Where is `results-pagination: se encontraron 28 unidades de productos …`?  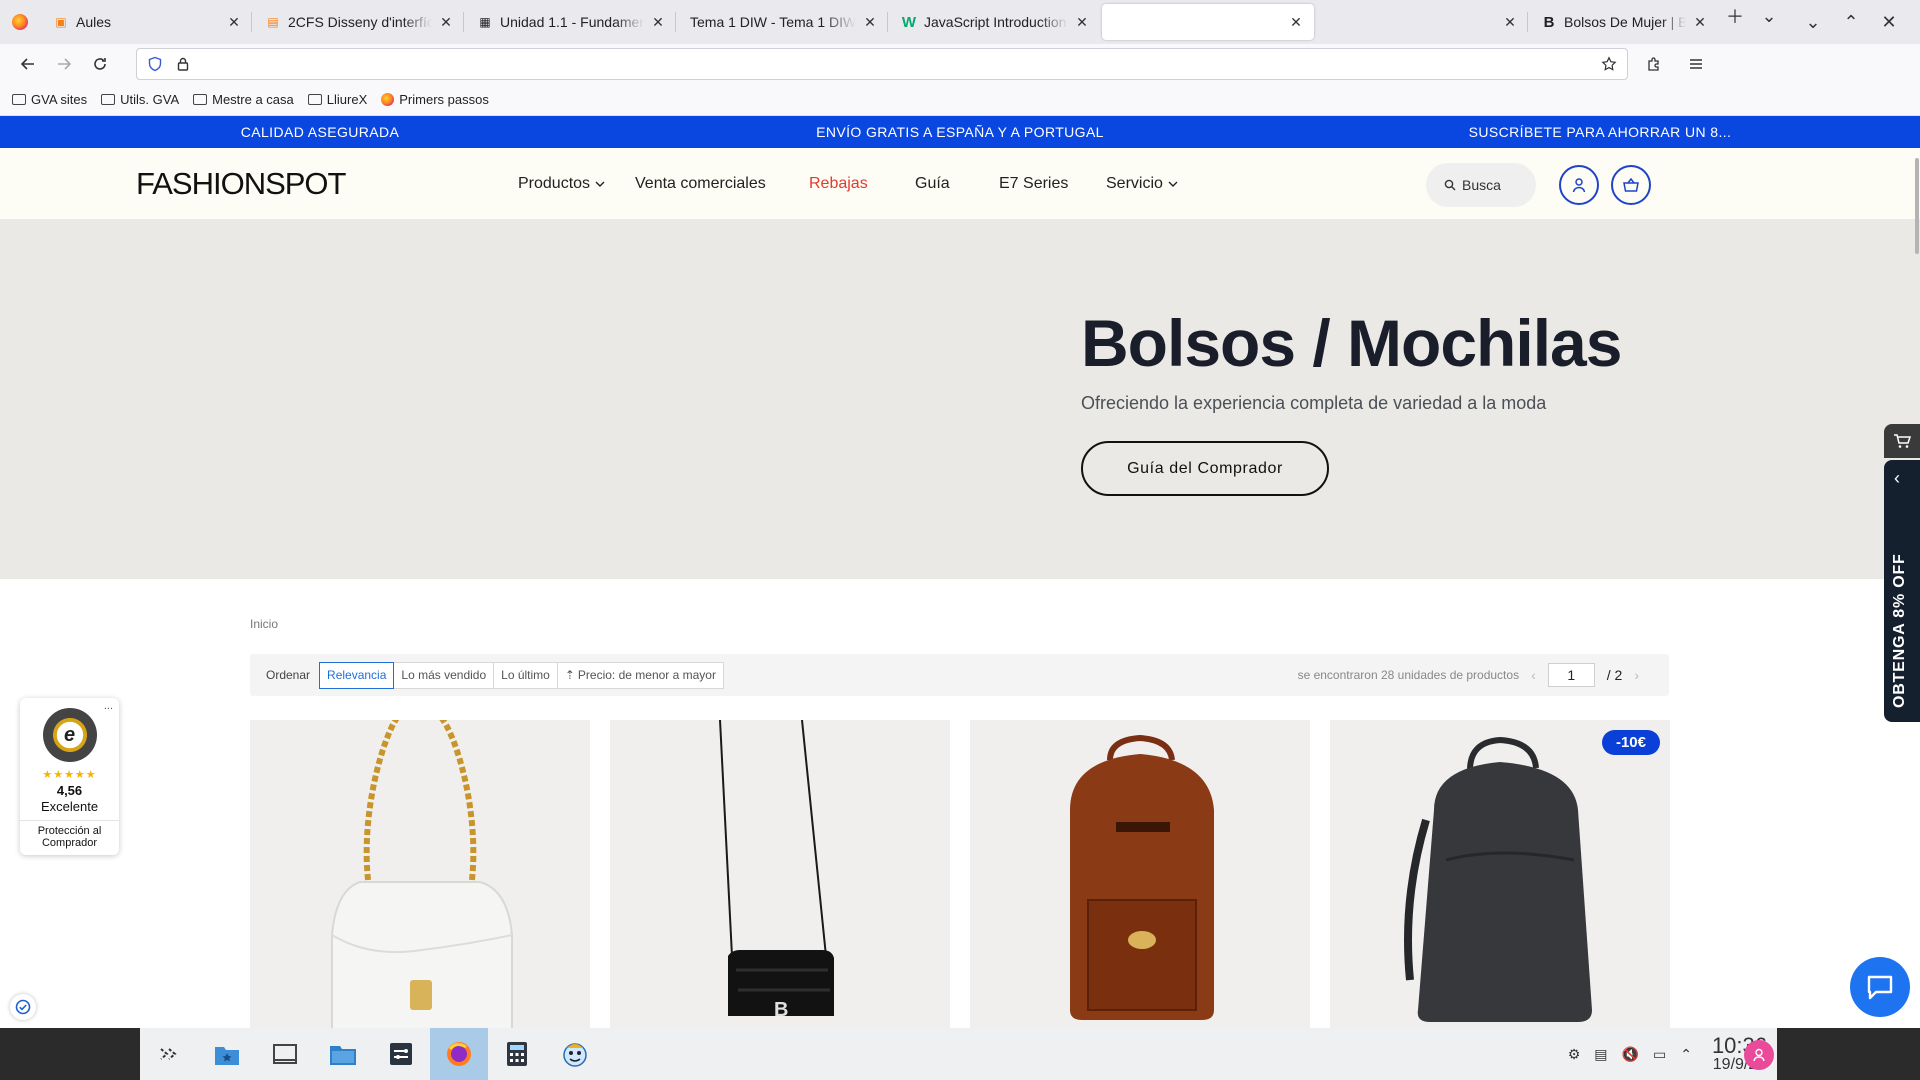
results-pagination: se encontraron 28 unidades de productos … is located at coordinates (1468, 675).